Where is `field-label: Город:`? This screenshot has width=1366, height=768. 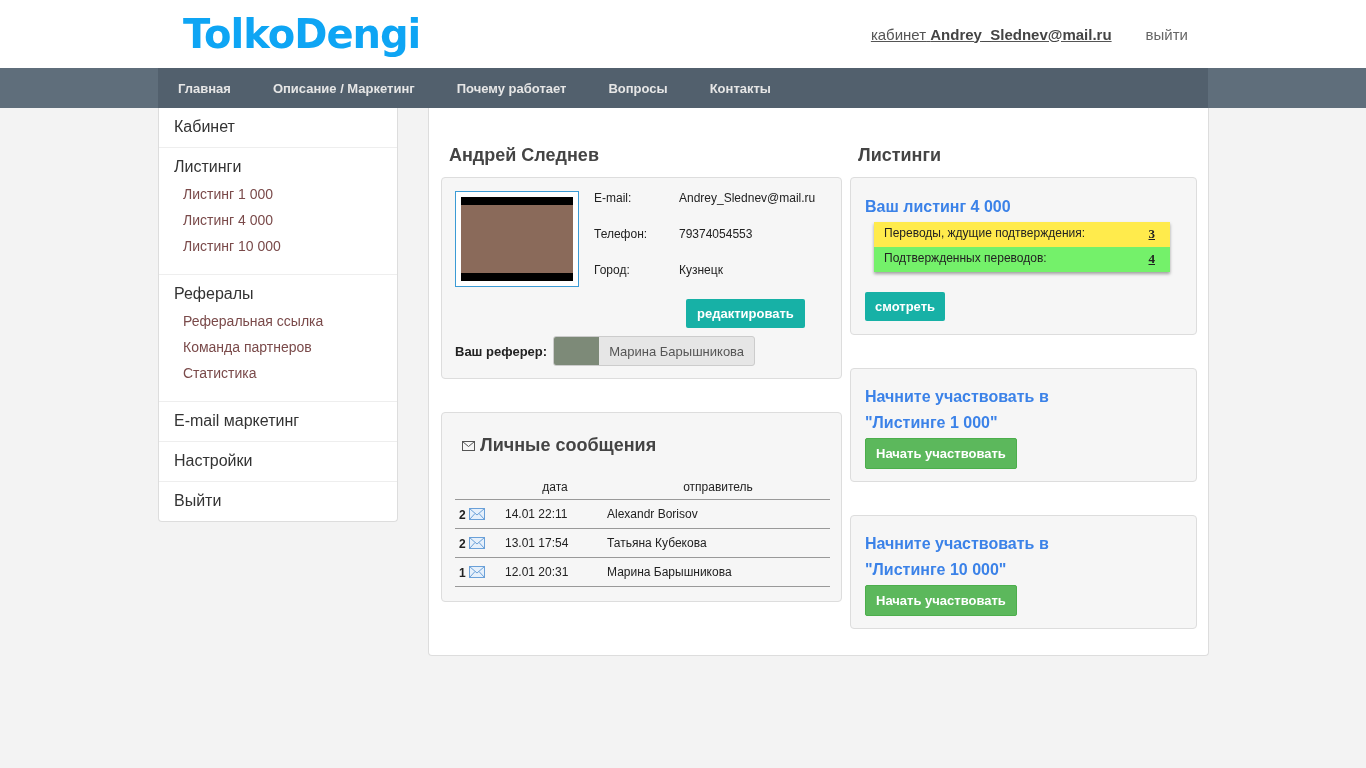 field-label: Город: is located at coordinates (612, 271).